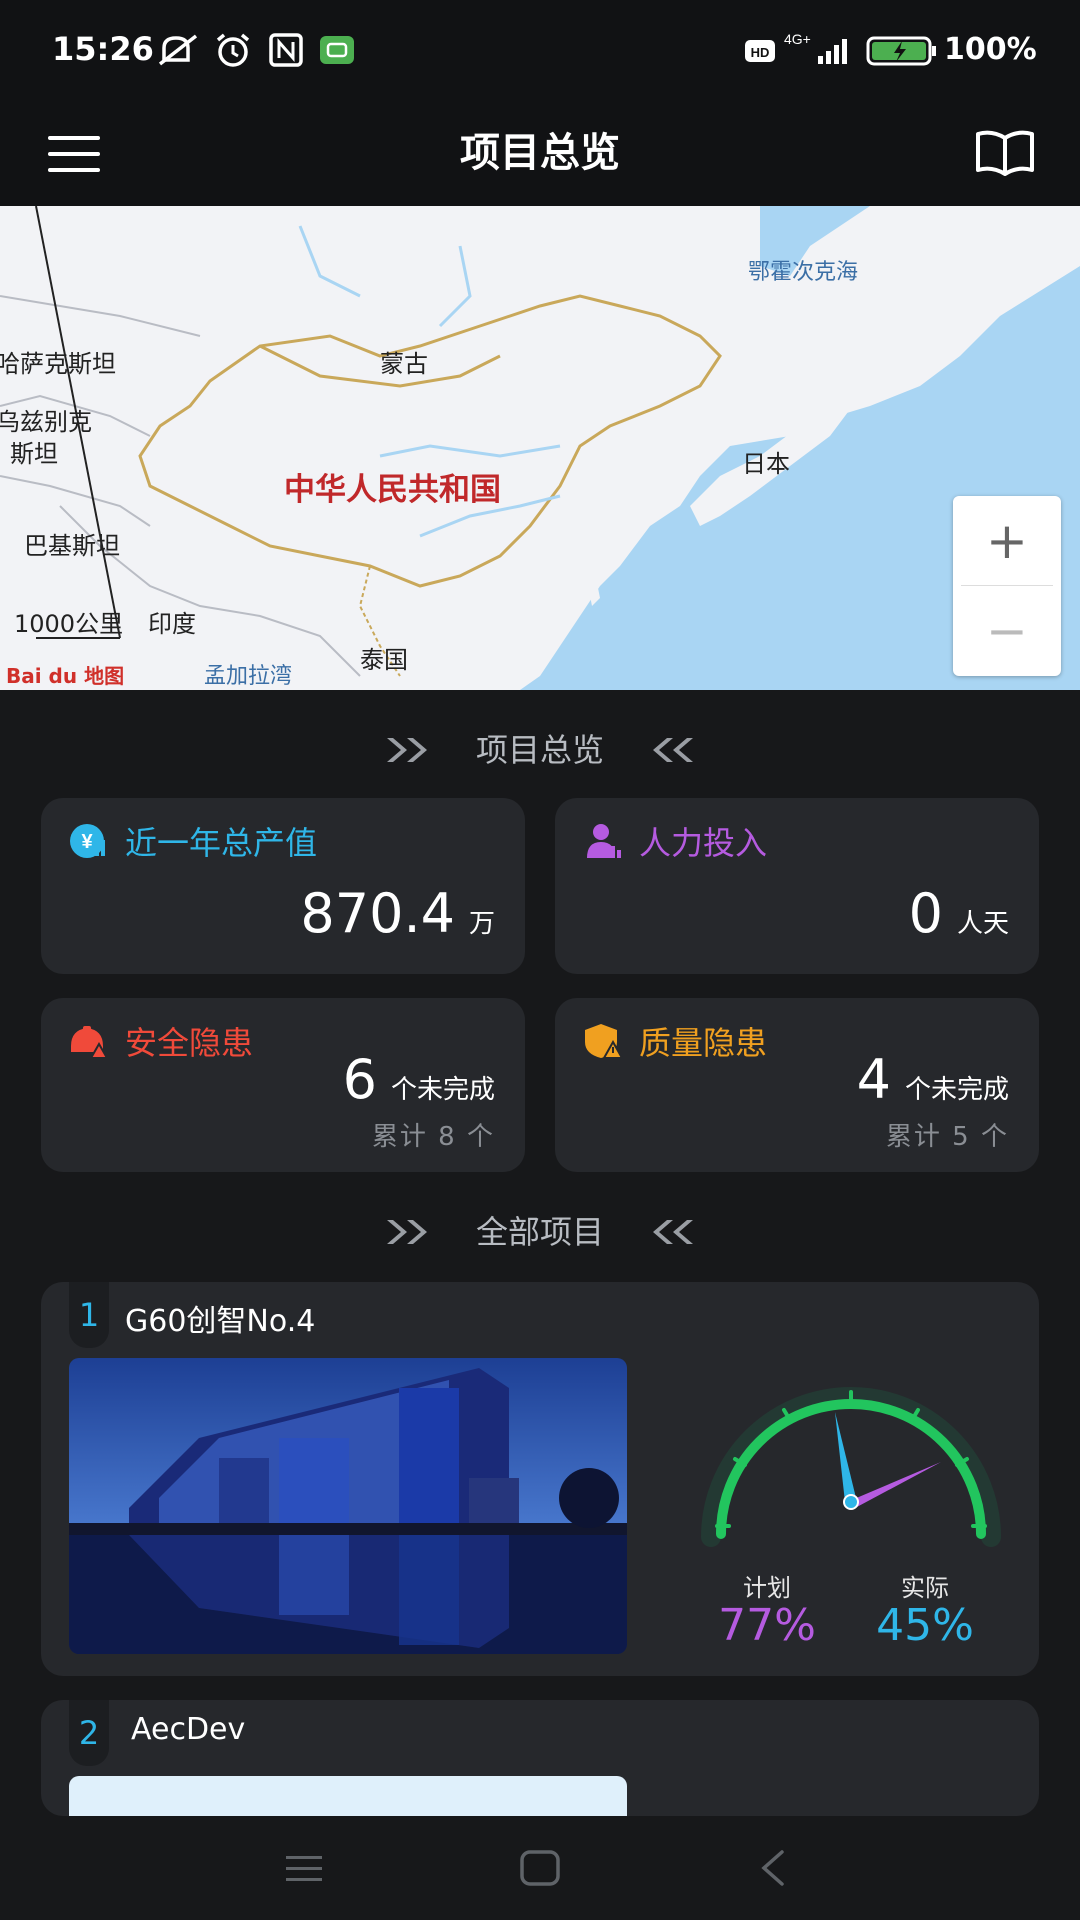 This screenshot has height=1920, width=1080. Describe the element at coordinates (304, 1868) in the screenshot. I see `recent-apps-icon` at that location.